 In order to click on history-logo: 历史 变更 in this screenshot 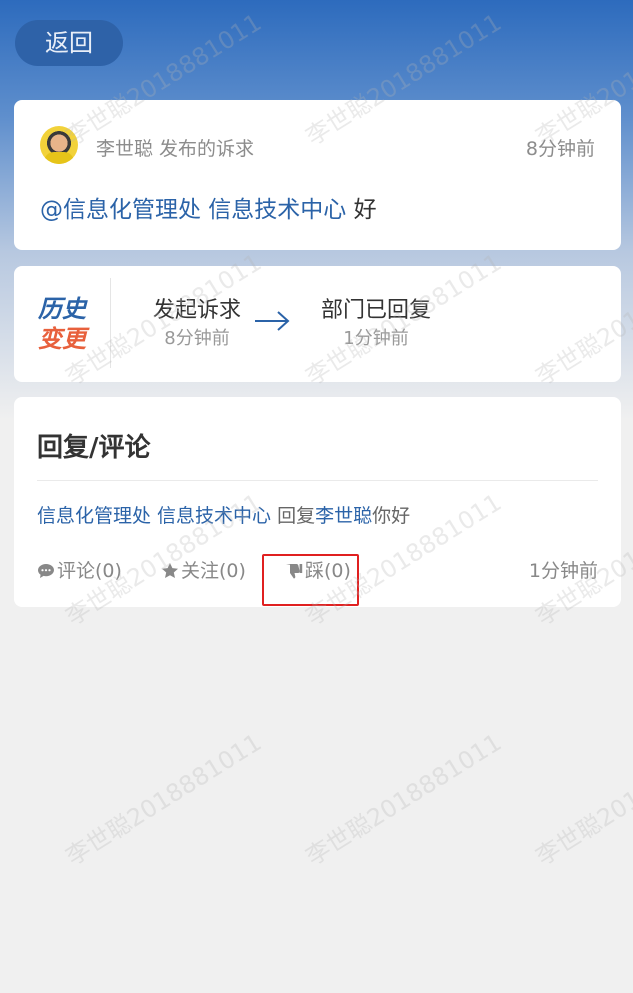, I will do `click(68, 324)`.